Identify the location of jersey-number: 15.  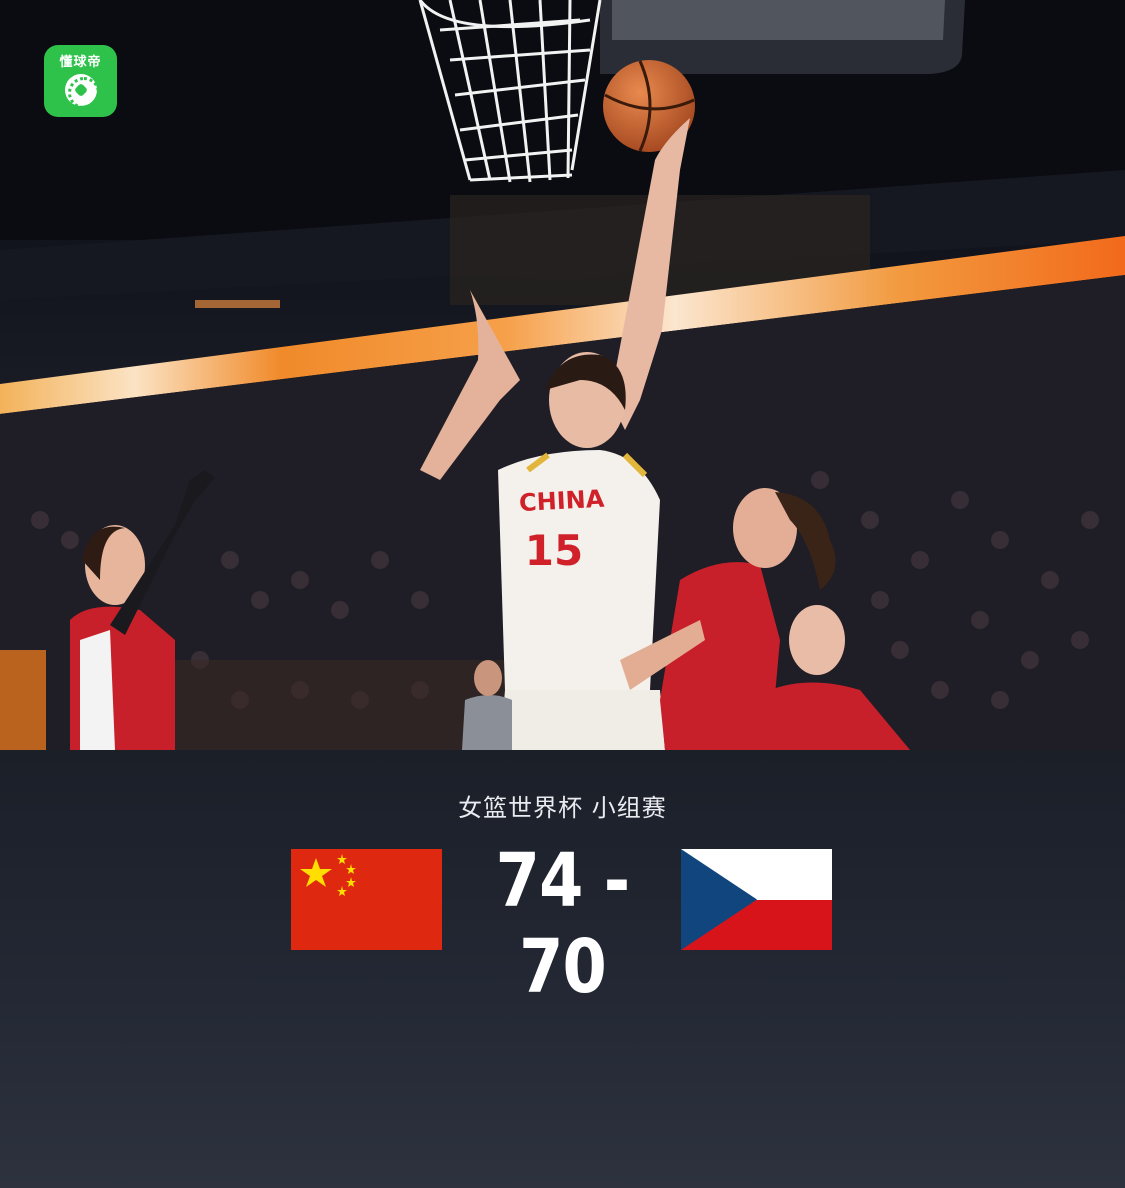
(554, 550).